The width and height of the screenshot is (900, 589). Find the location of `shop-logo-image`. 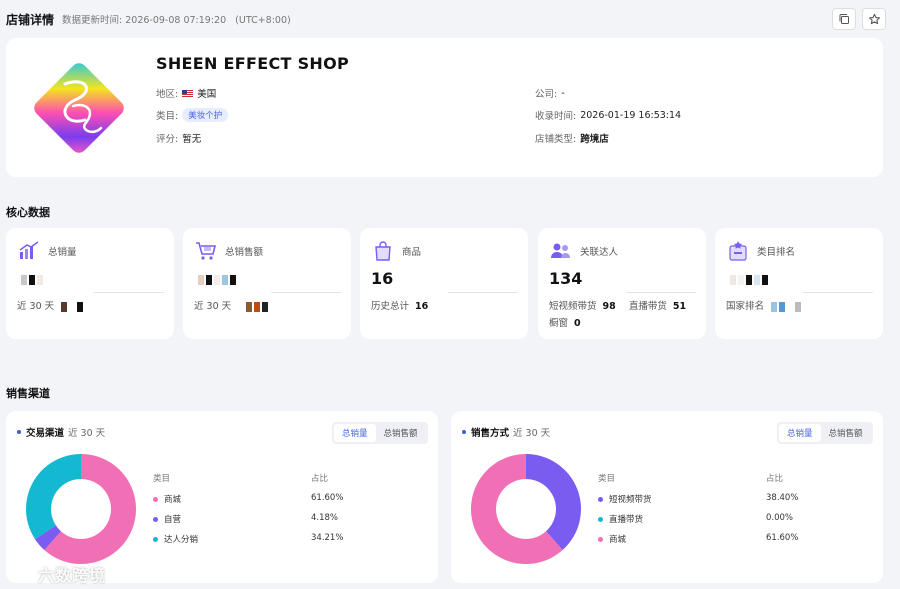

shop-logo-image is located at coordinates (79, 108).